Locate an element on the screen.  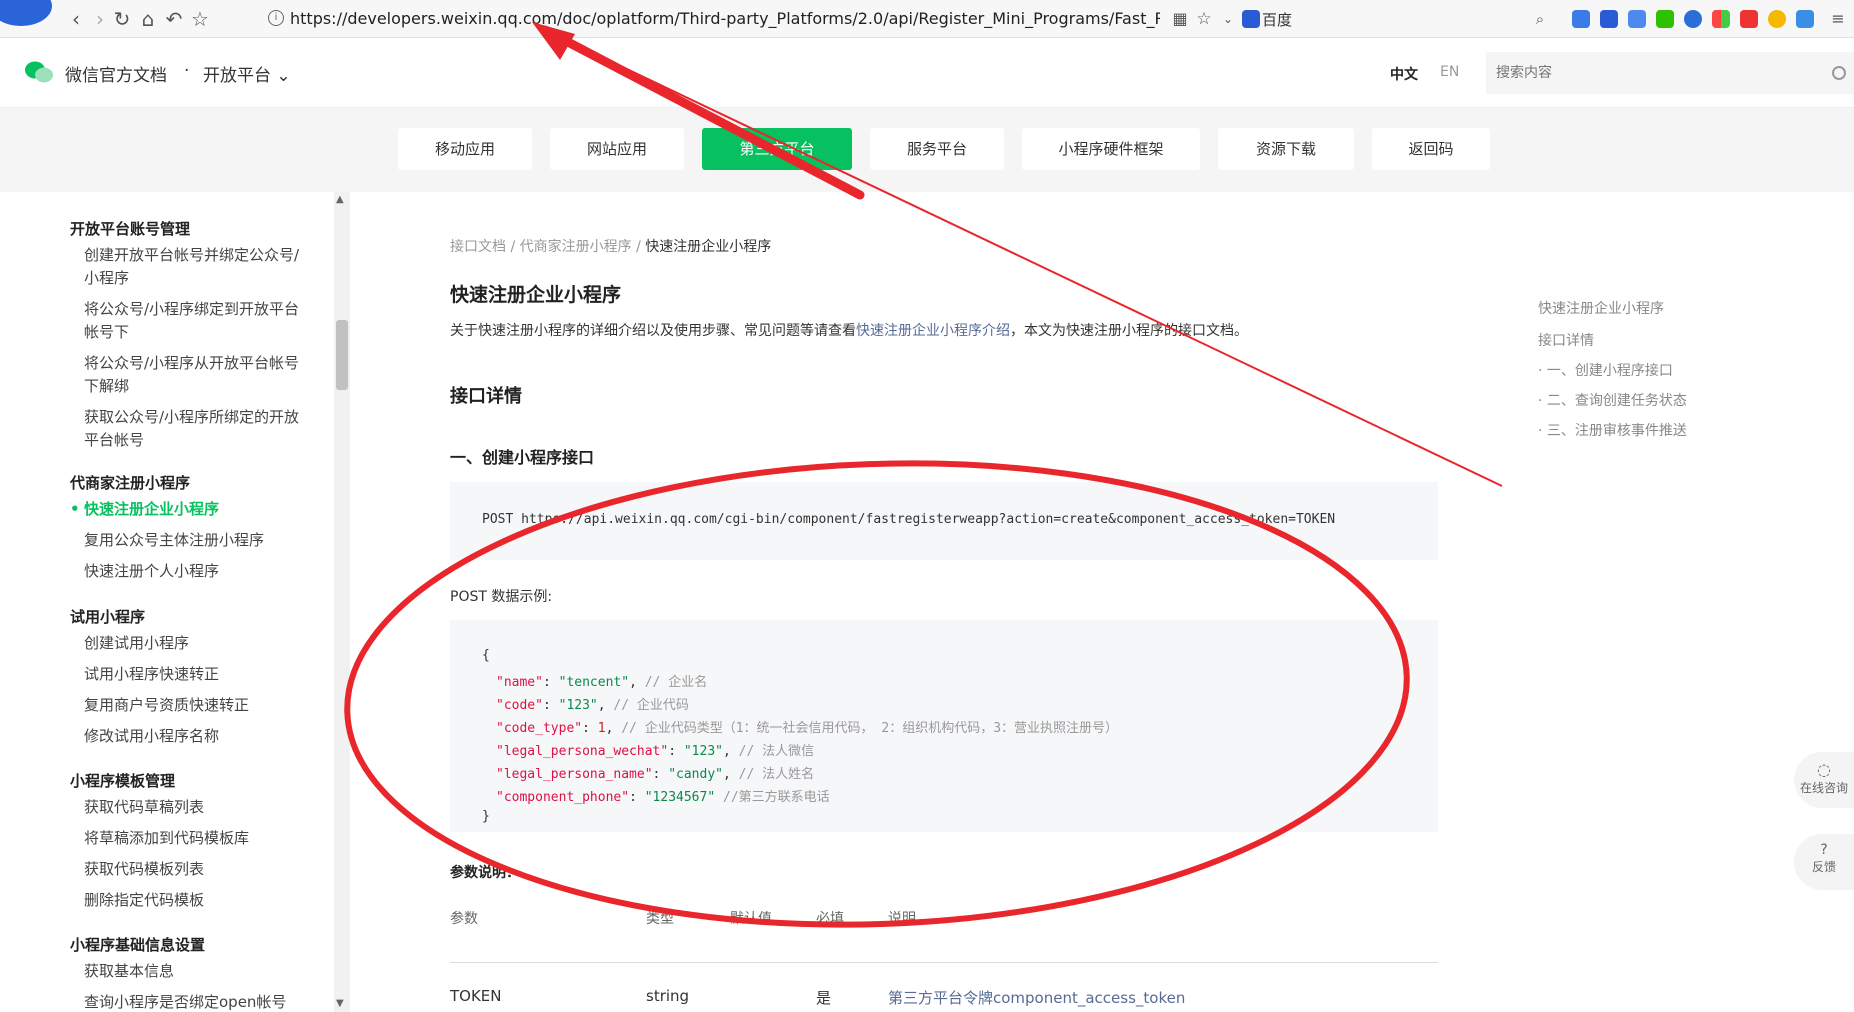
sidebar-item: 修改试用小程序名称 is located at coordinates (194, 736).